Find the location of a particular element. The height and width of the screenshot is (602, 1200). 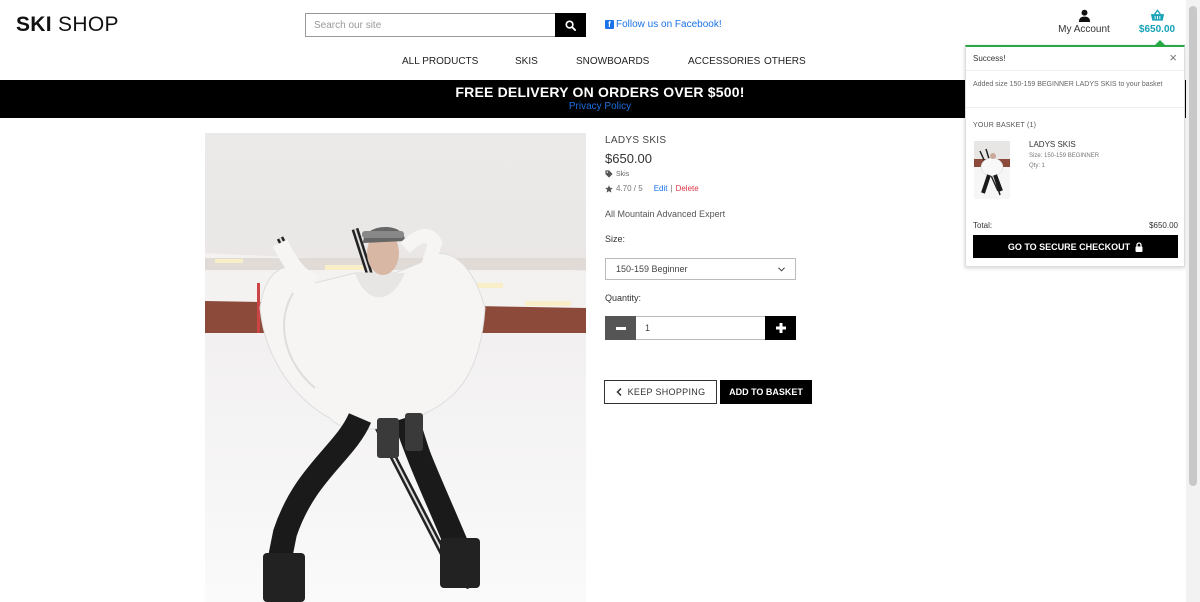

toast-total-label: Total: is located at coordinates (983, 225).